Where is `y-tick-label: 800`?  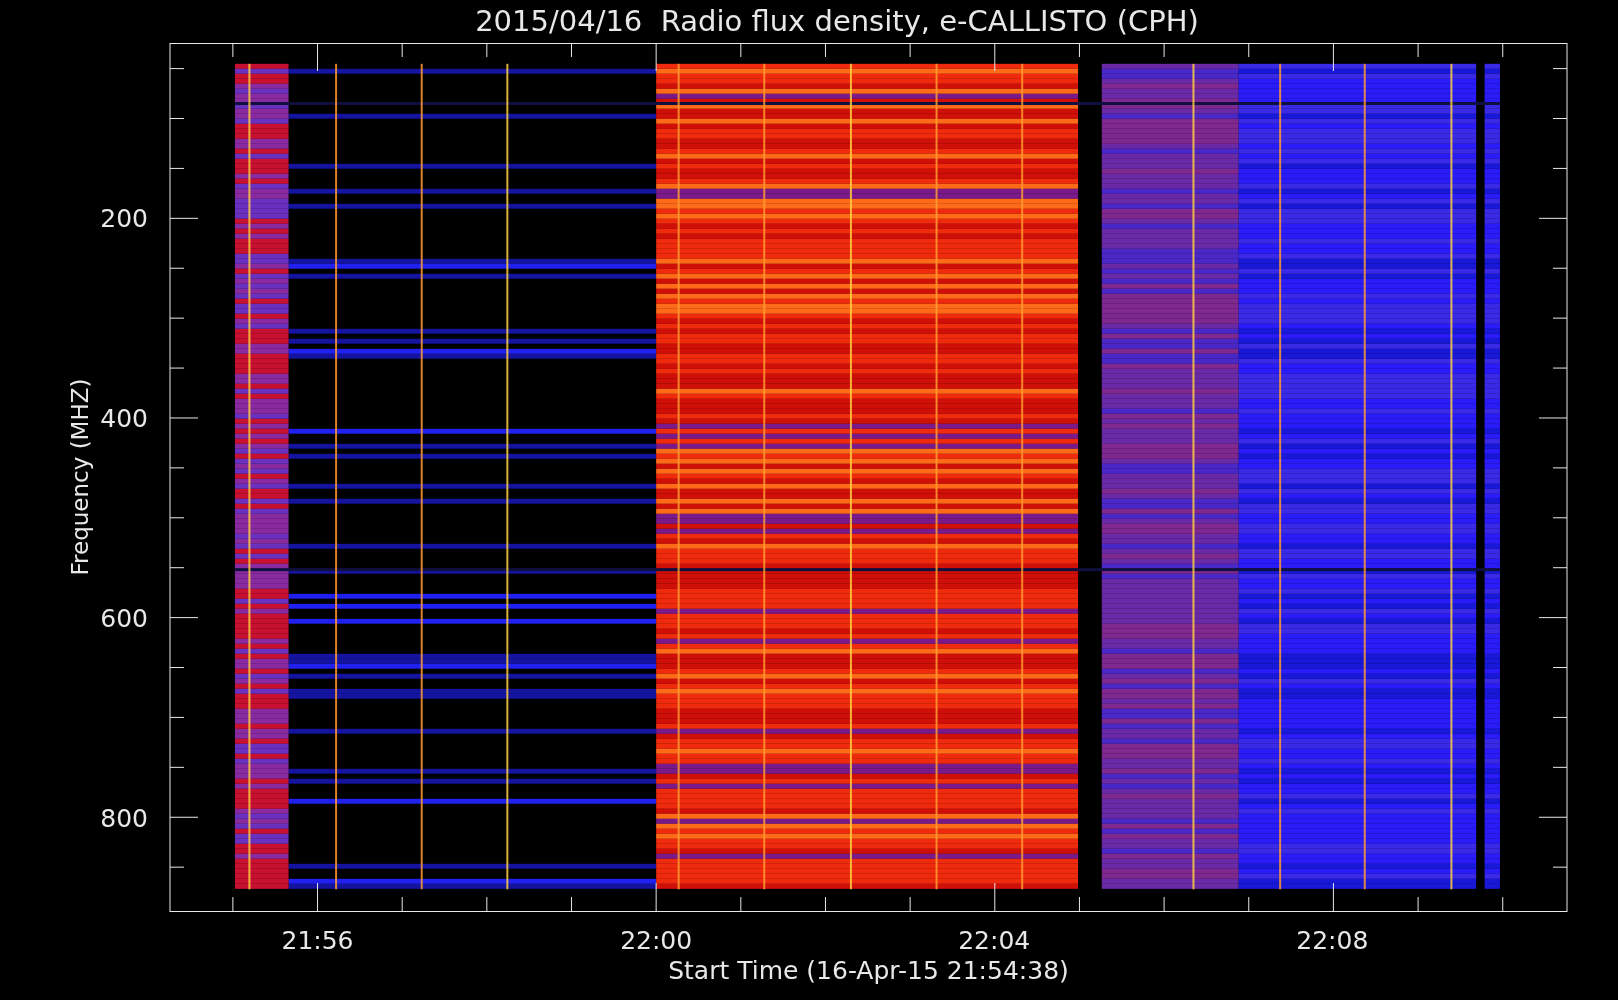
y-tick-label: 800 is located at coordinates (124, 819).